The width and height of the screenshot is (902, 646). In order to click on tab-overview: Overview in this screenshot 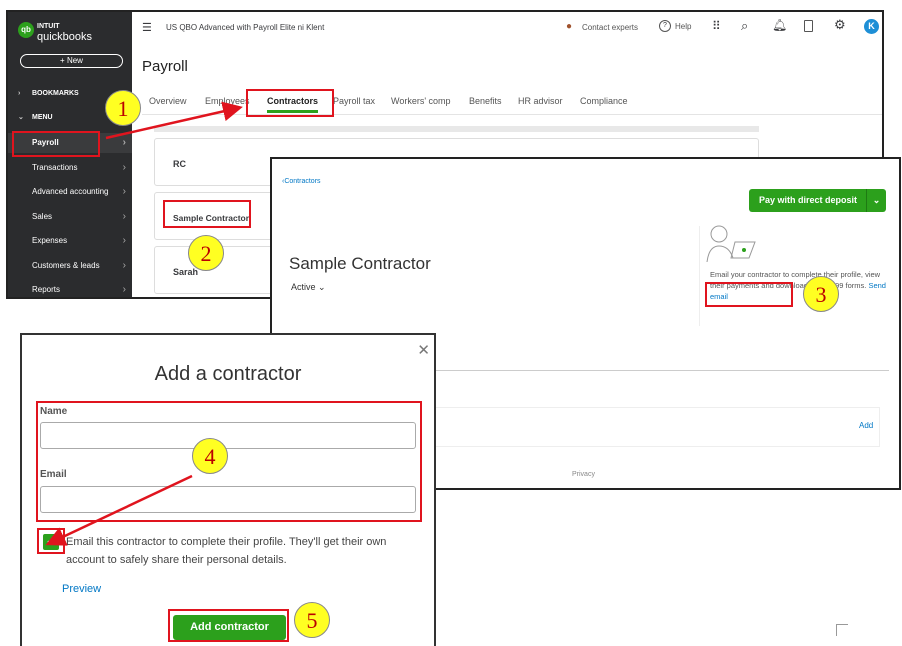, I will do `click(168, 101)`.